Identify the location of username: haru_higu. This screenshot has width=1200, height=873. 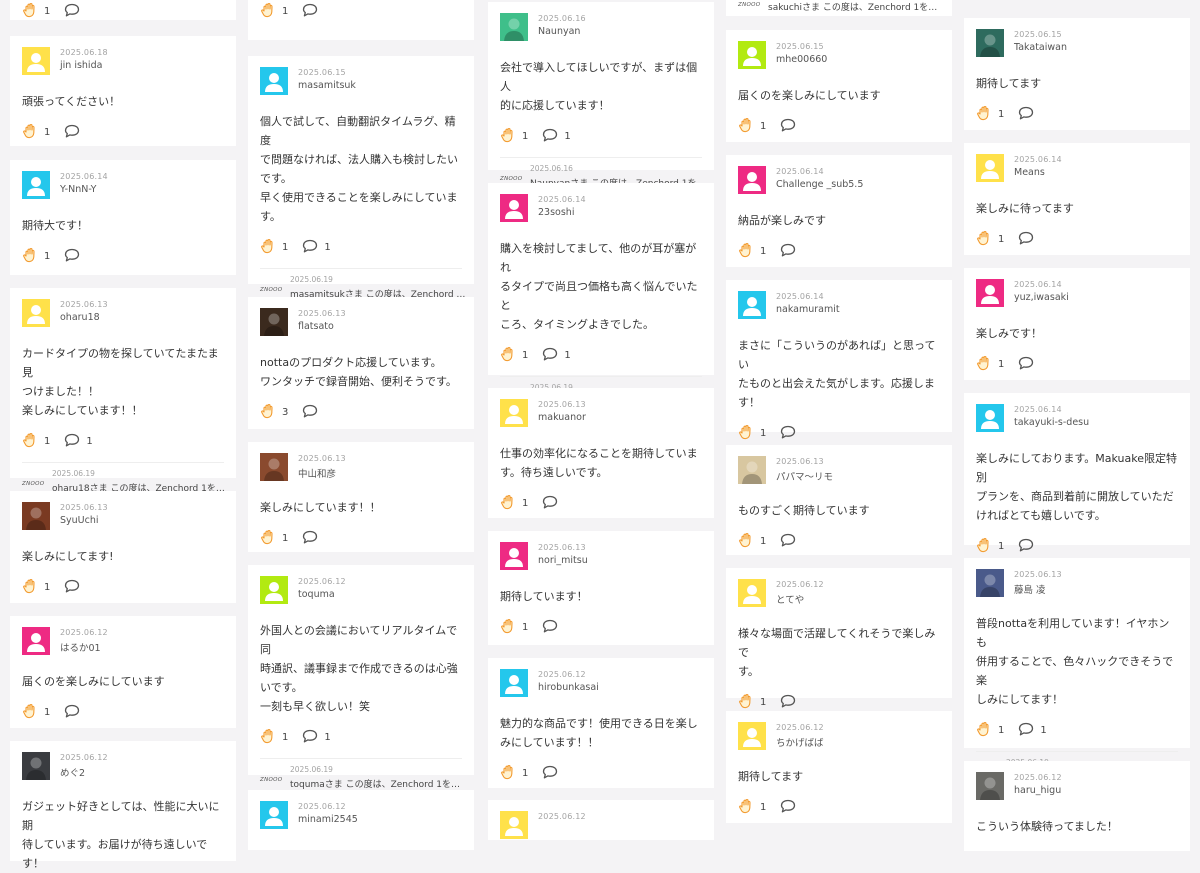
(1037, 790).